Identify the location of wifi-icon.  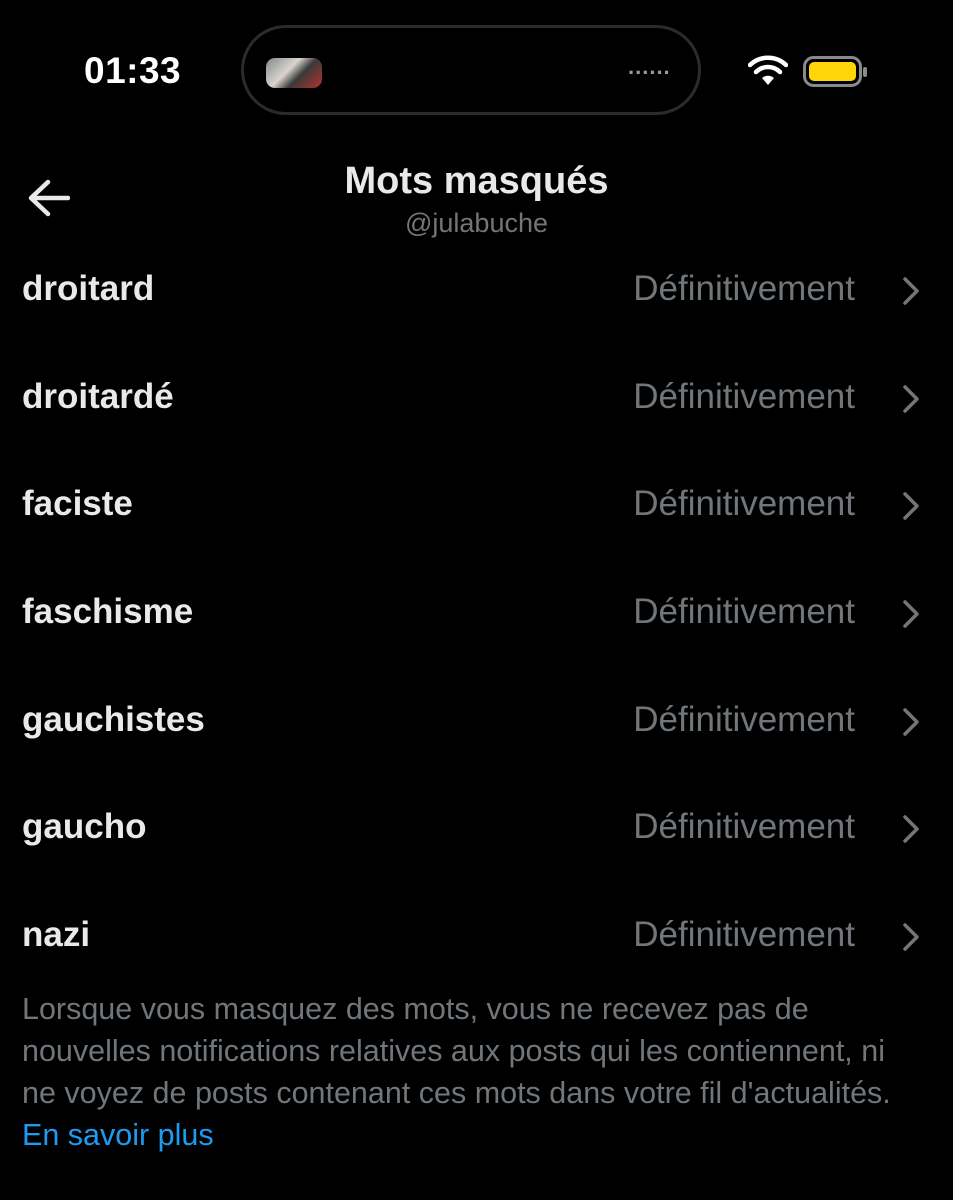
(768, 70).